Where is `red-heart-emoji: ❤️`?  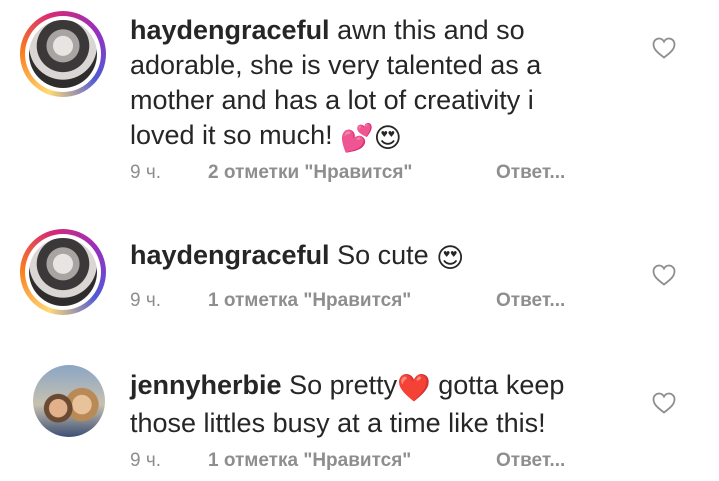
red-heart-emoji: ❤️ is located at coordinates (414, 388).